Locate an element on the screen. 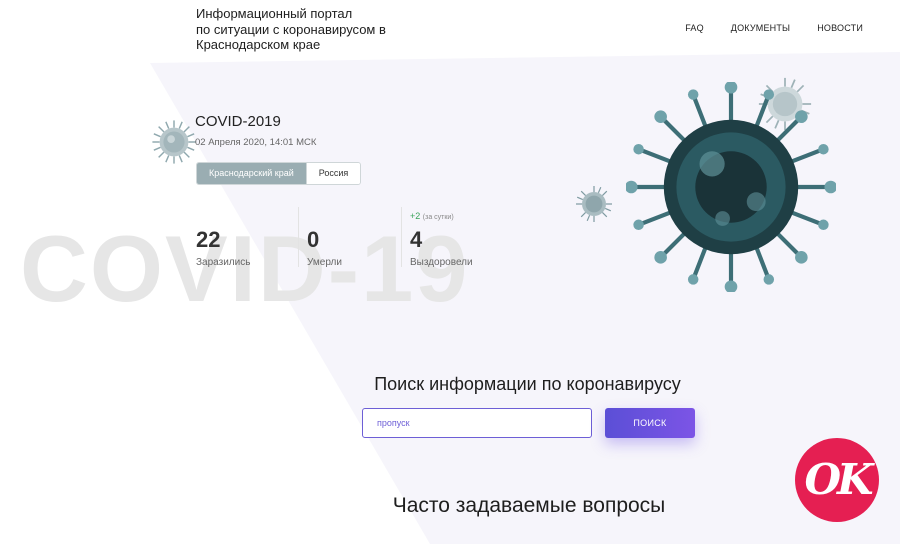 Image resolution: width=900 pixels, height=544 pixels. main-nav: FAQ ДОКУМЕНТЫ НОВОСТИ is located at coordinates (774, 28).